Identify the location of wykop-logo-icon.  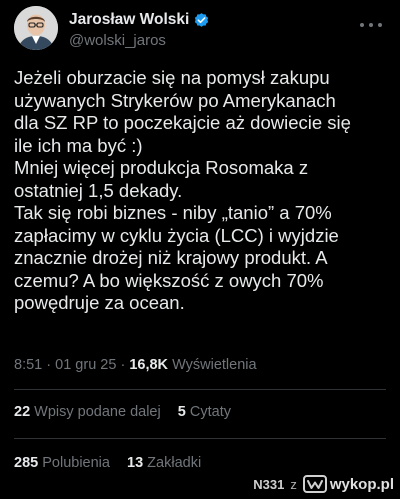
(314, 484).